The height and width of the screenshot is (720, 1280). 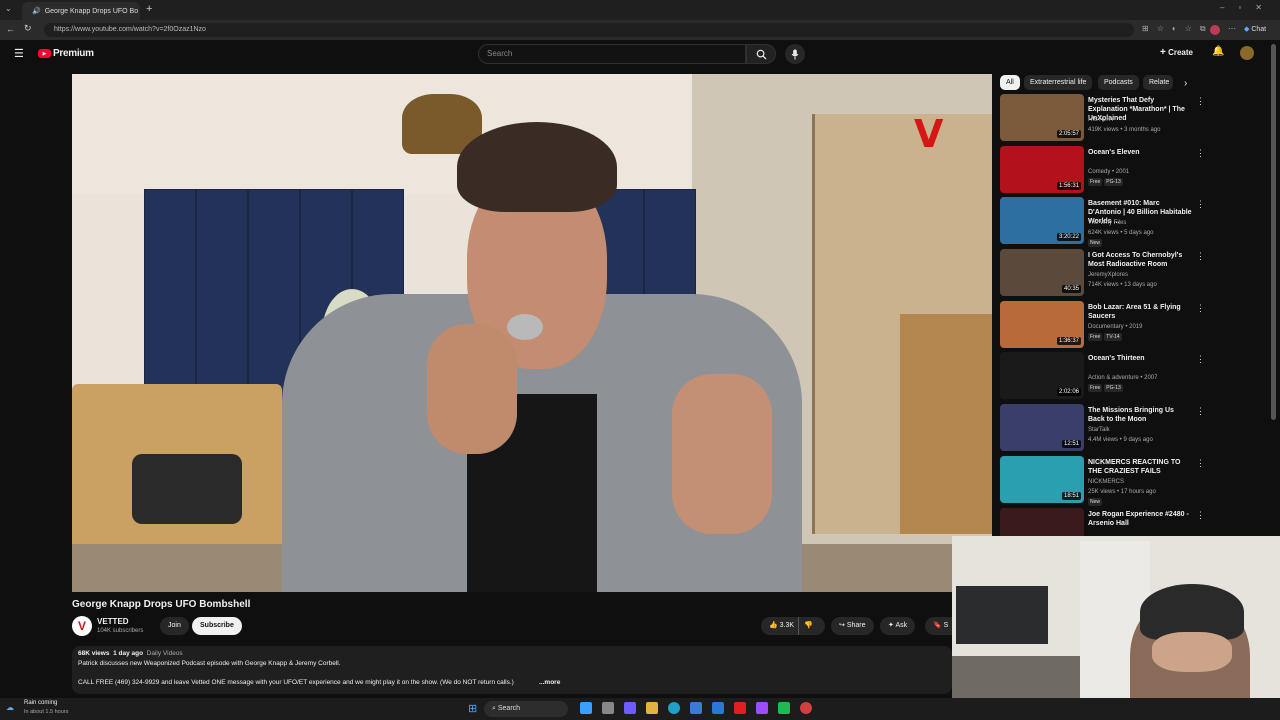 I want to click on channel-avatar: V, so click(x=82, y=626).